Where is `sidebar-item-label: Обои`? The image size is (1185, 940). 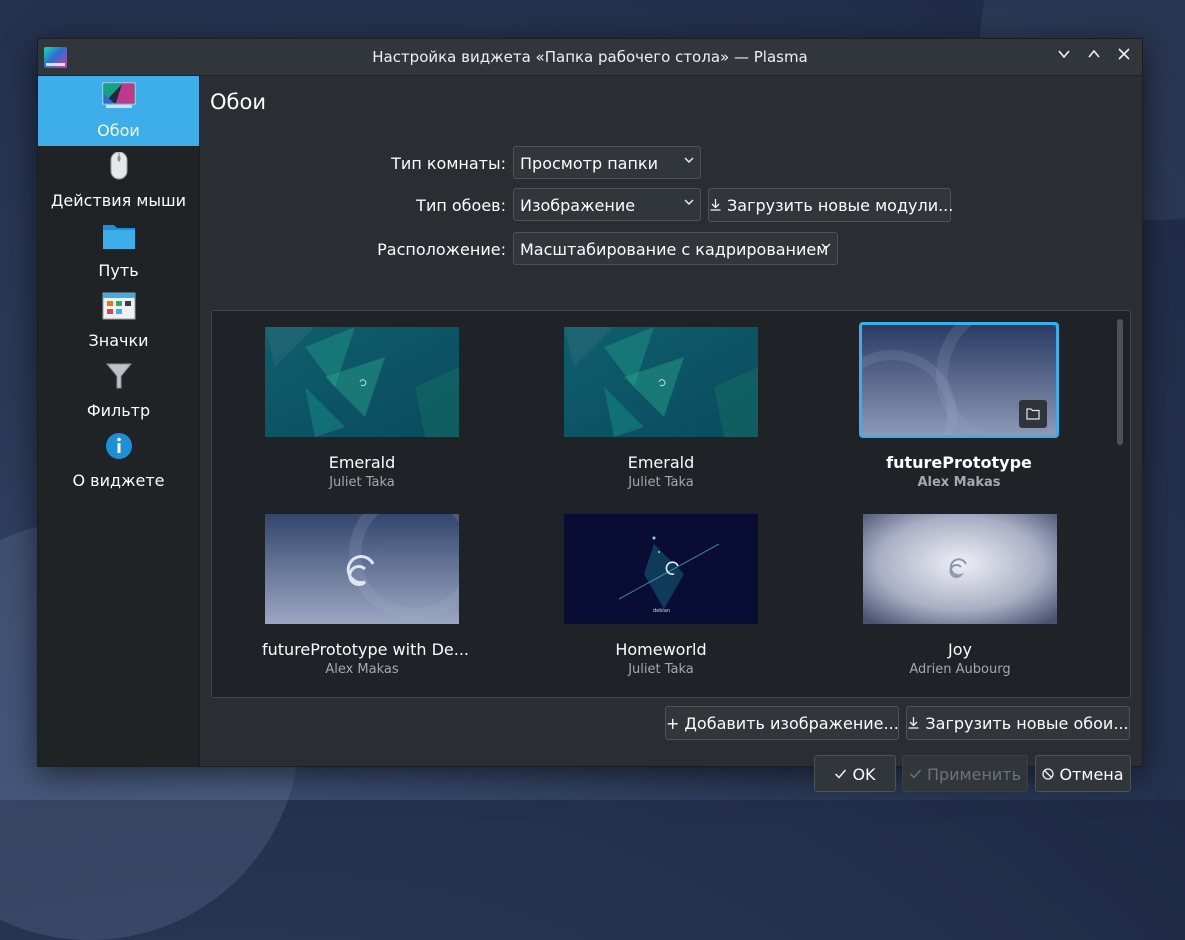
sidebar-item-label: Обои is located at coordinates (118, 130).